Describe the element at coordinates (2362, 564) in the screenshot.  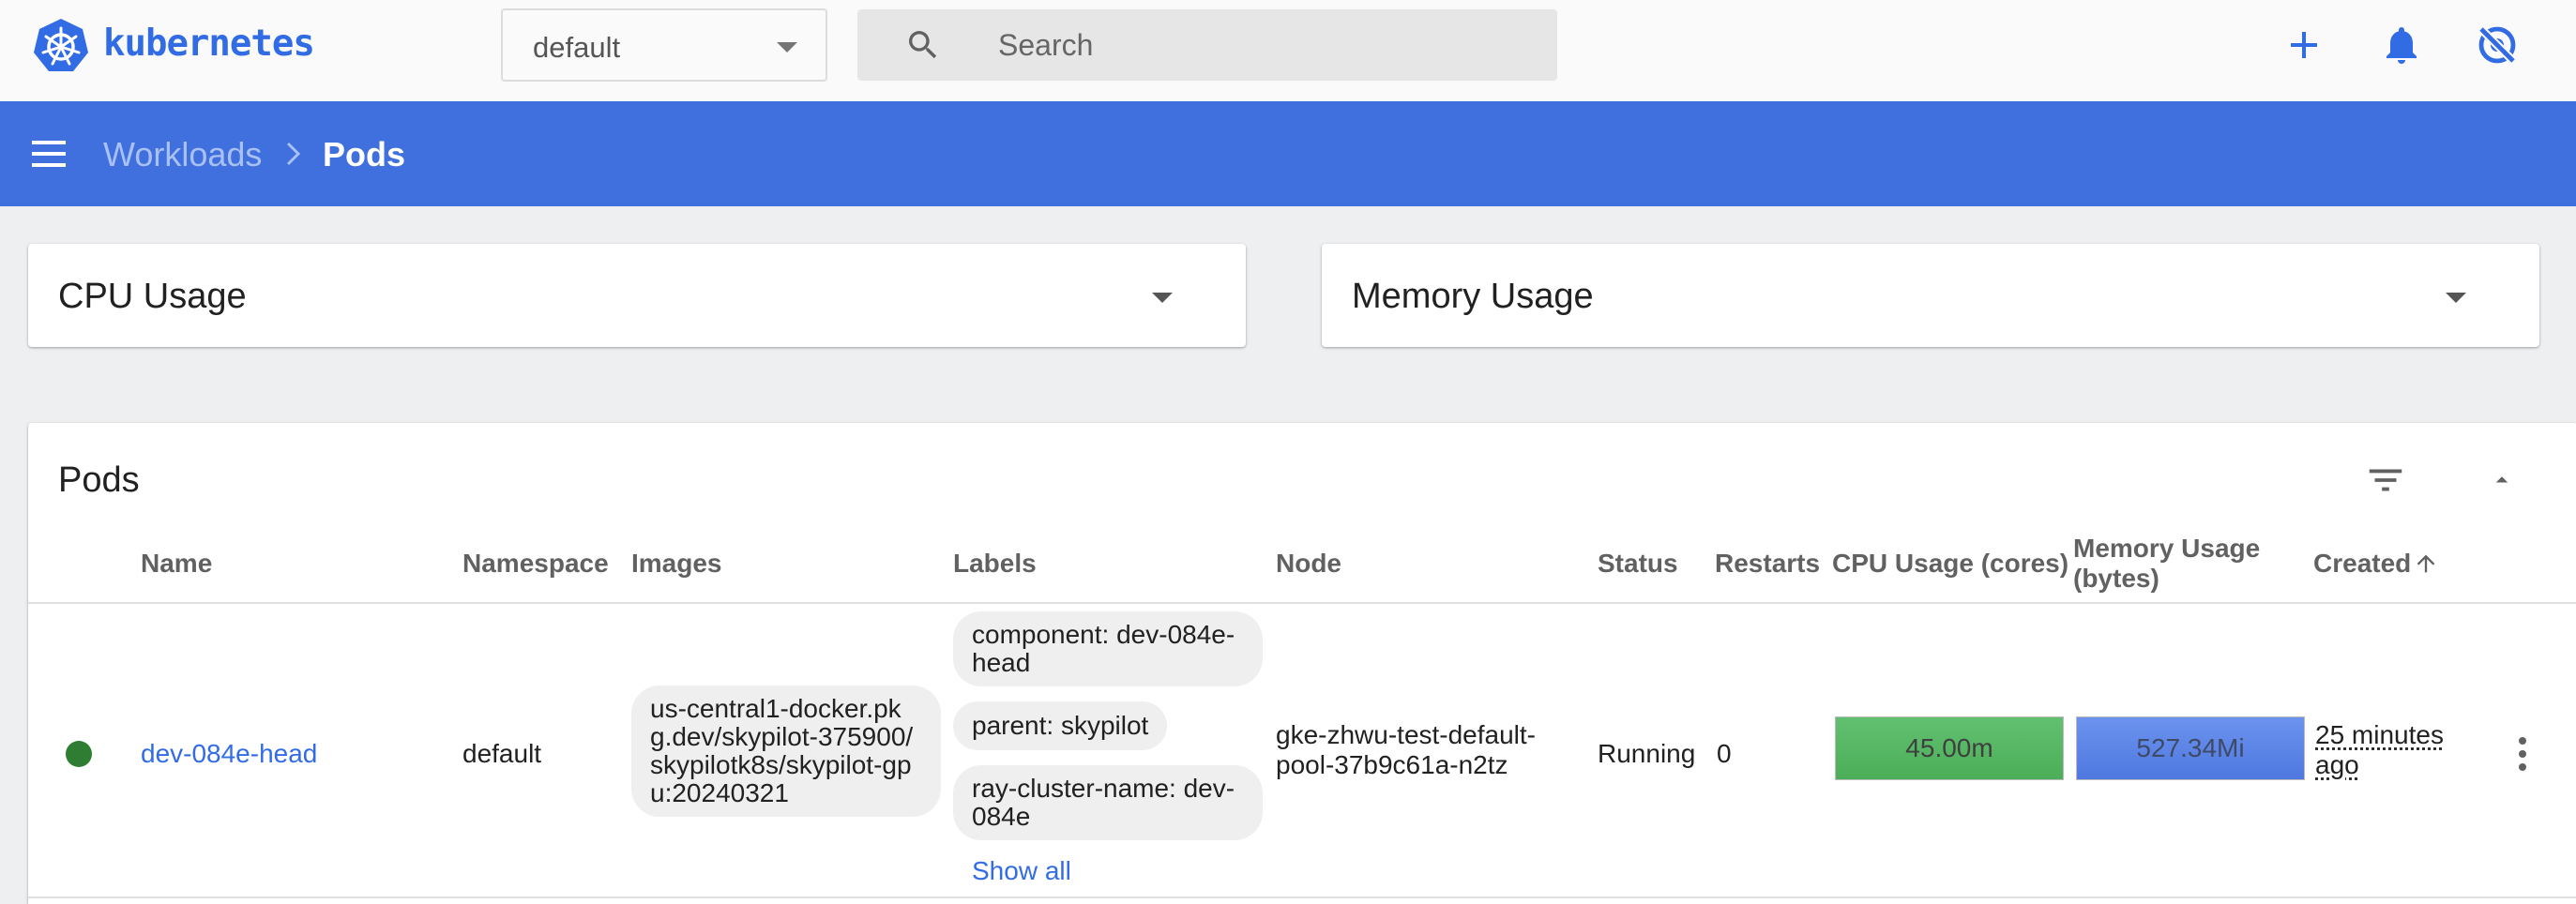
I see `column-header-created: Created` at that location.